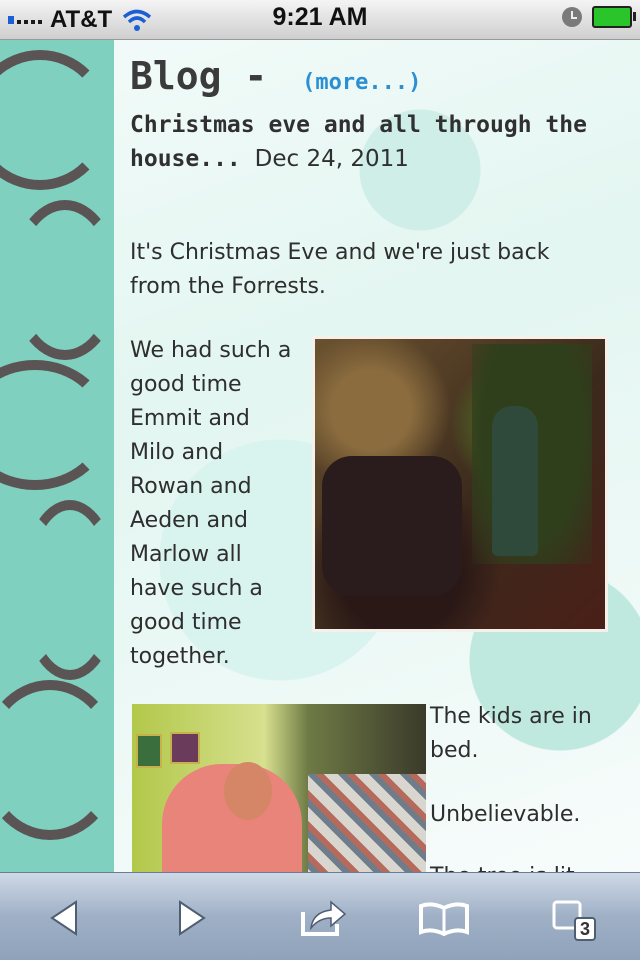  Describe the element at coordinates (275, 76) in the screenshot. I see `blog-heading: Blog - (more...)` at that location.